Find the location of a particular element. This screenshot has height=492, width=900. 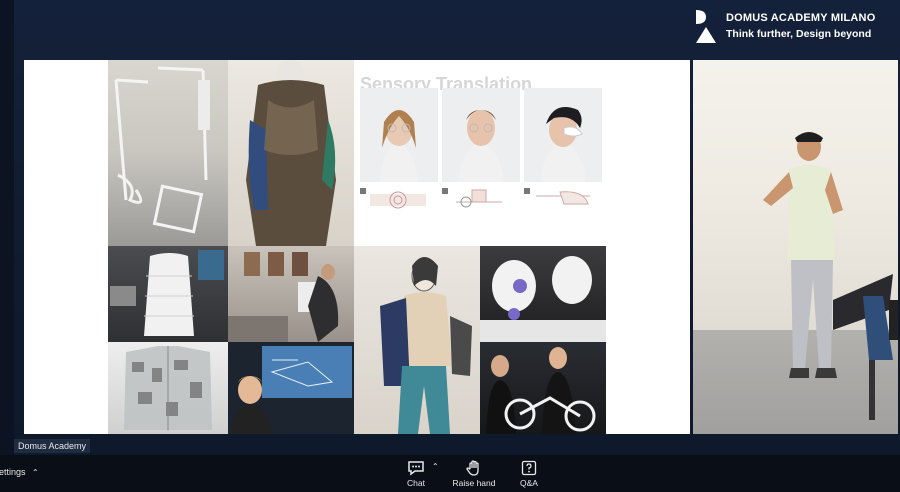

raise-hand-label: Raise hand is located at coordinates (474, 483).